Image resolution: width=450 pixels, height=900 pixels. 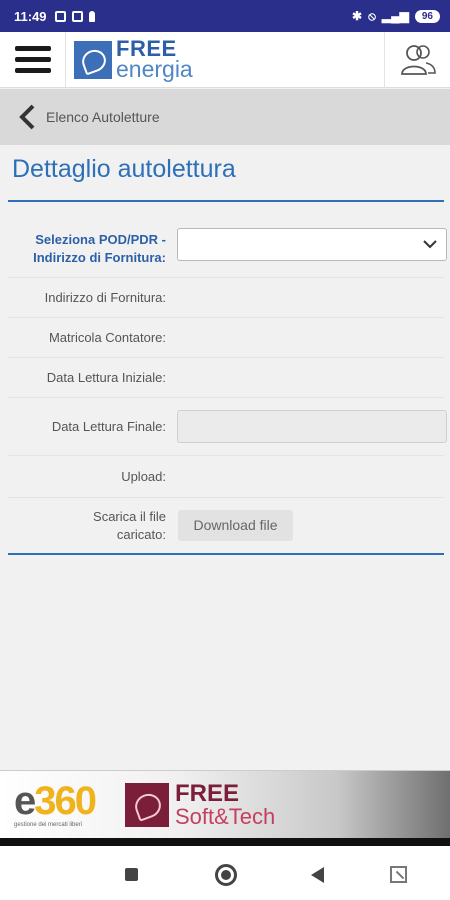 What do you see at coordinates (226, 477) in the screenshot?
I see `upload-row: Upload:` at bounding box center [226, 477].